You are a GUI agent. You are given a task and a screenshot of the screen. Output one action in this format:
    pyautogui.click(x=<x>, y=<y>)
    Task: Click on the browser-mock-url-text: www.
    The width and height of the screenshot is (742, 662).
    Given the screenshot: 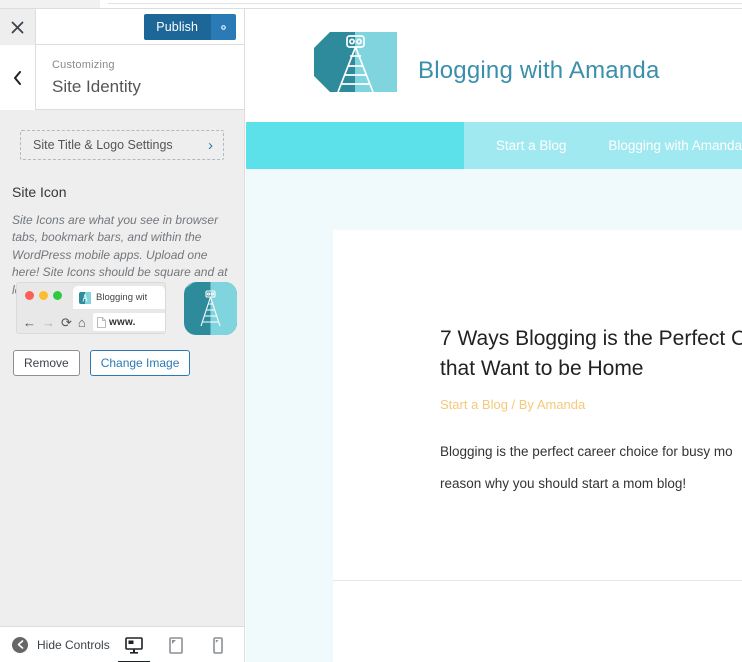 What is the action you would take?
    pyautogui.click(x=122, y=322)
    